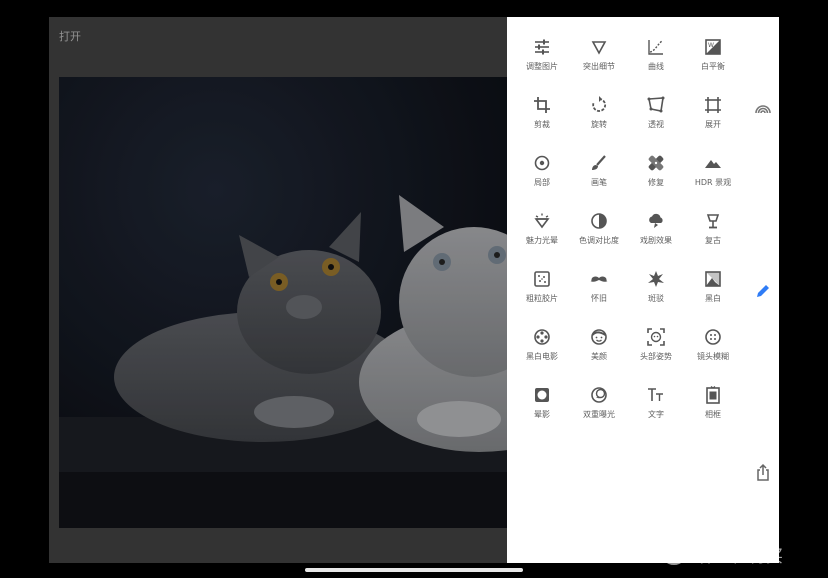 The height and width of the screenshot is (578, 828). Describe the element at coordinates (713, 407) in the screenshot. I see `tool-frames: 相框` at that location.